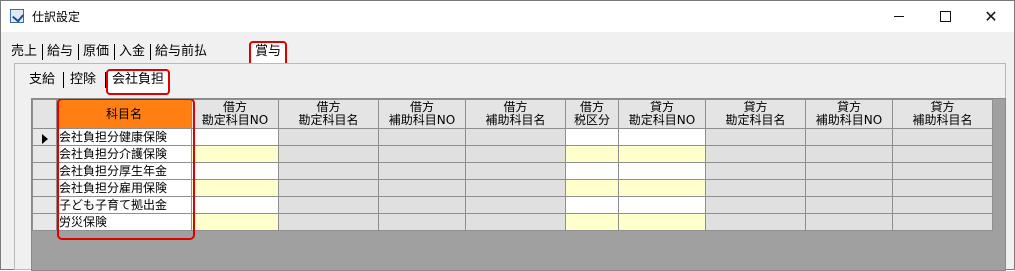  I want to click on table-row: 会社負担分雇用保険, so click(512, 188).